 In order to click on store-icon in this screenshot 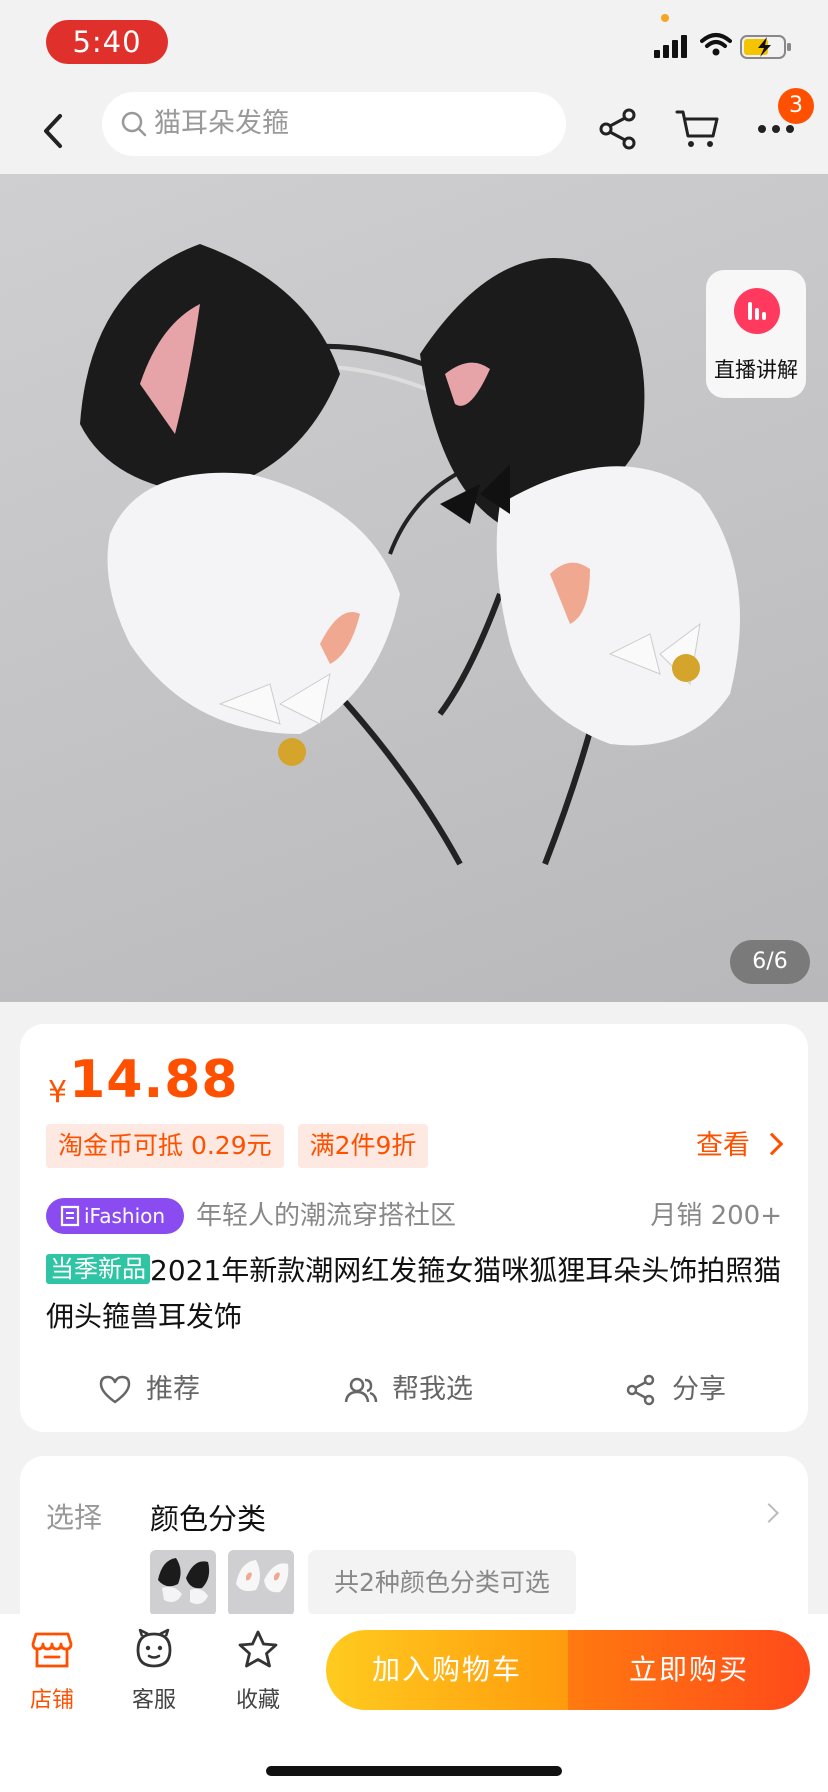, I will do `click(52, 1650)`.